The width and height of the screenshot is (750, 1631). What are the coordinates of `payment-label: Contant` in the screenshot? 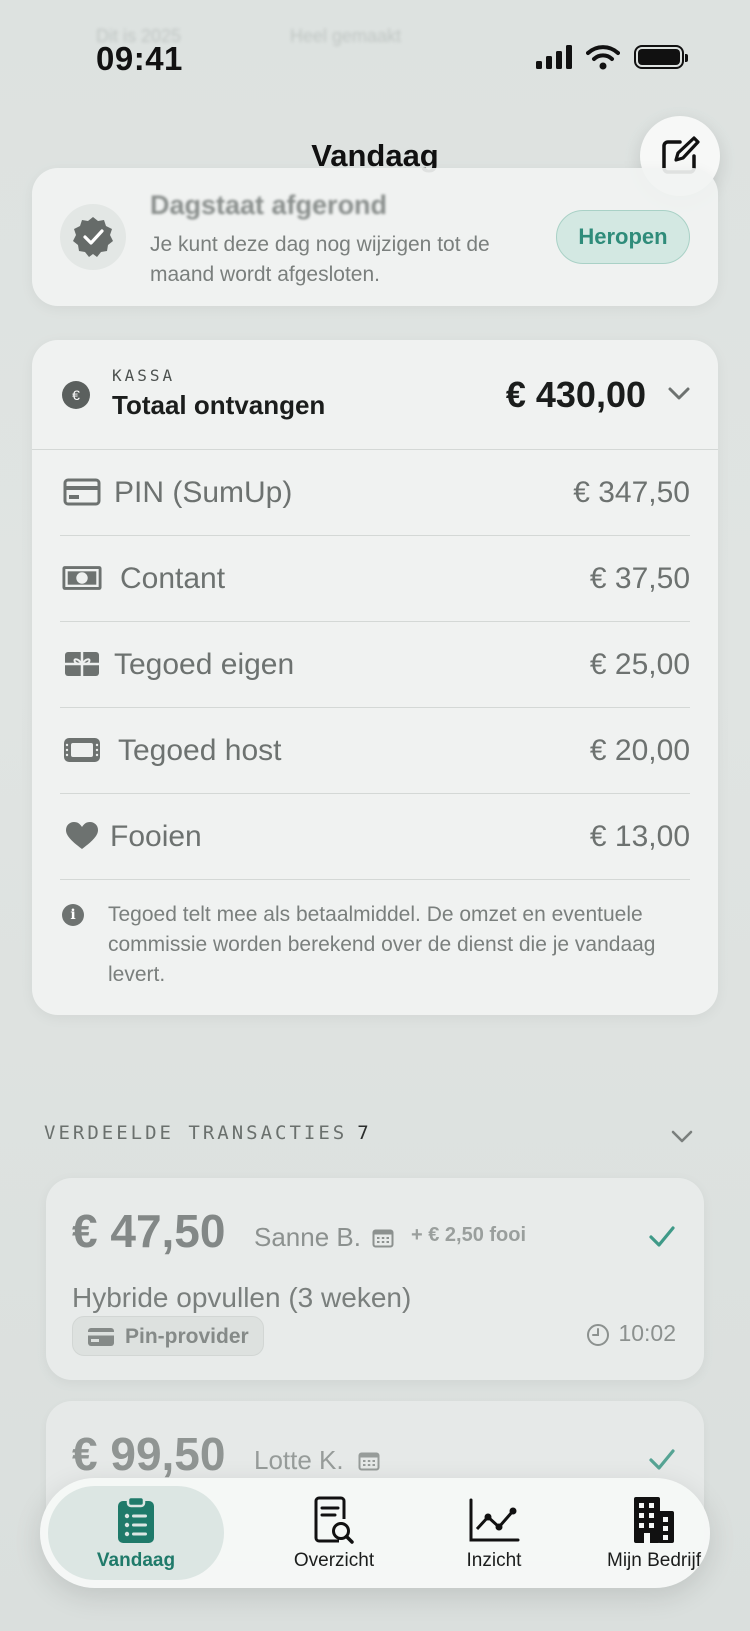 It's located at (173, 578).